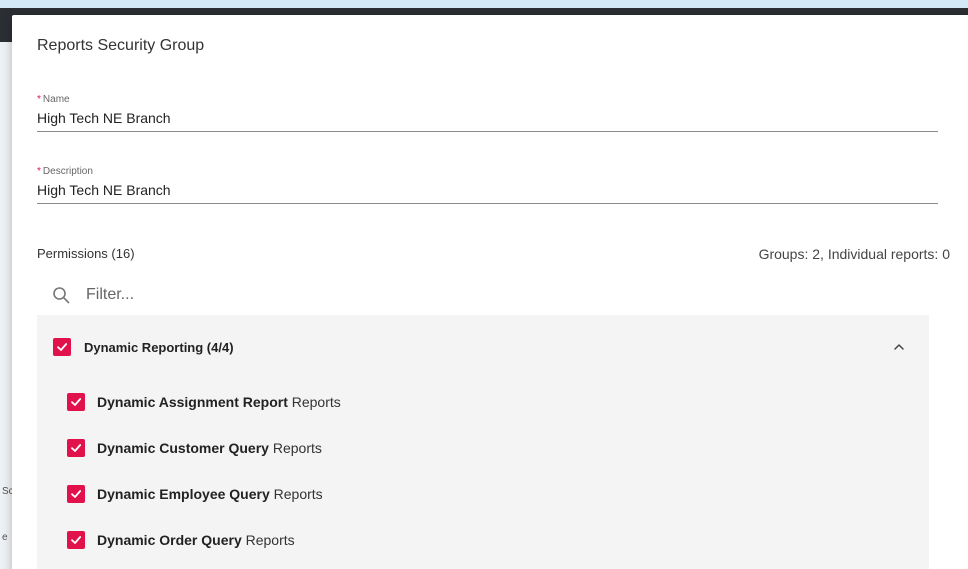 This screenshot has height=569, width=968. I want to click on permission-item: Dynamic Order Query Reports, so click(483, 540).